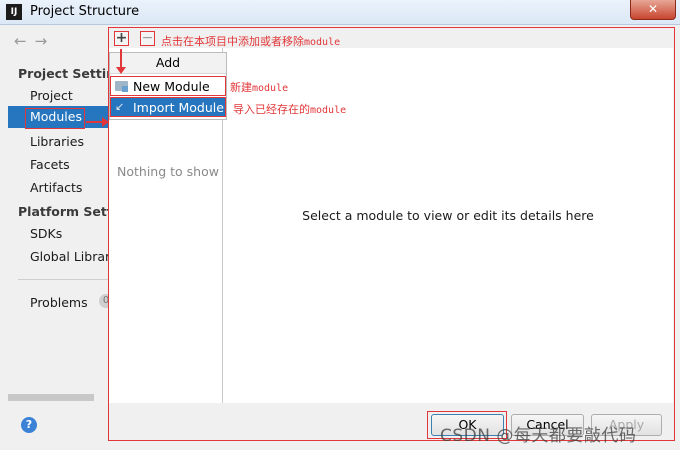  What do you see at coordinates (45, 41) in the screenshot?
I see `forward-arrow-icon: →` at bounding box center [45, 41].